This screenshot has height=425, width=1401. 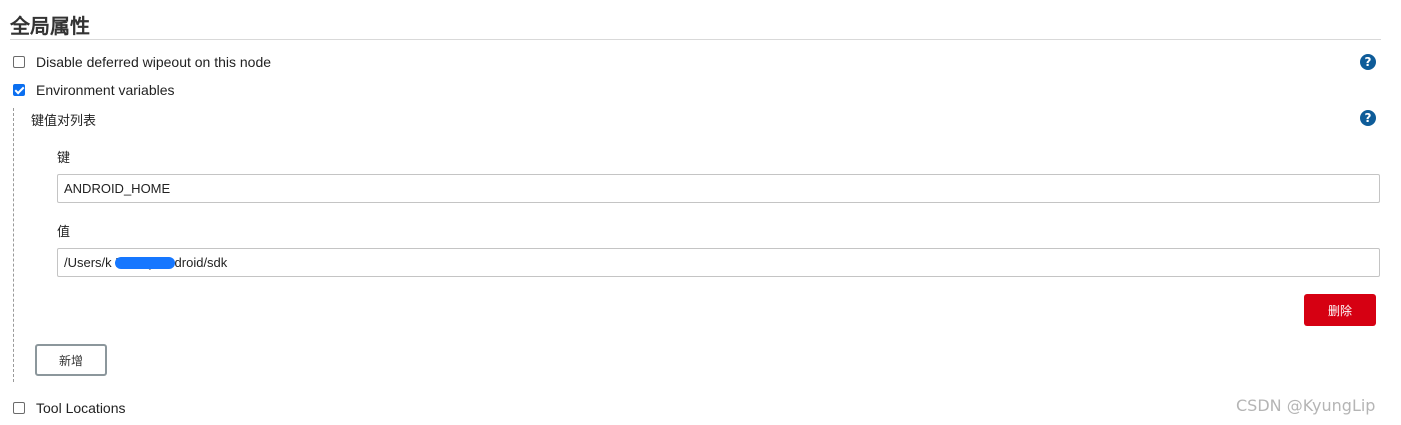 What do you see at coordinates (19, 408) in the screenshot?
I see `tool-locations-checkbox` at bounding box center [19, 408].